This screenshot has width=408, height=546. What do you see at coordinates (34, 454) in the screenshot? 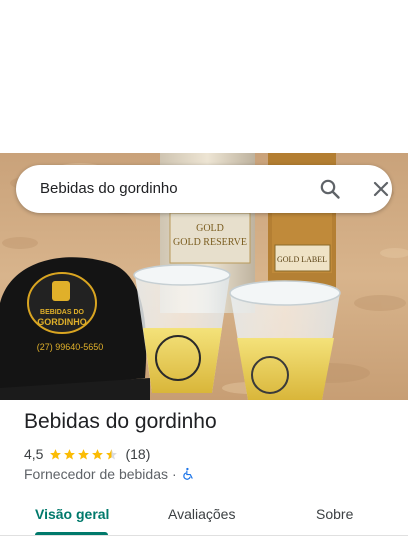
I see `rating-value: 4,5` at bounding box center [34, 454].